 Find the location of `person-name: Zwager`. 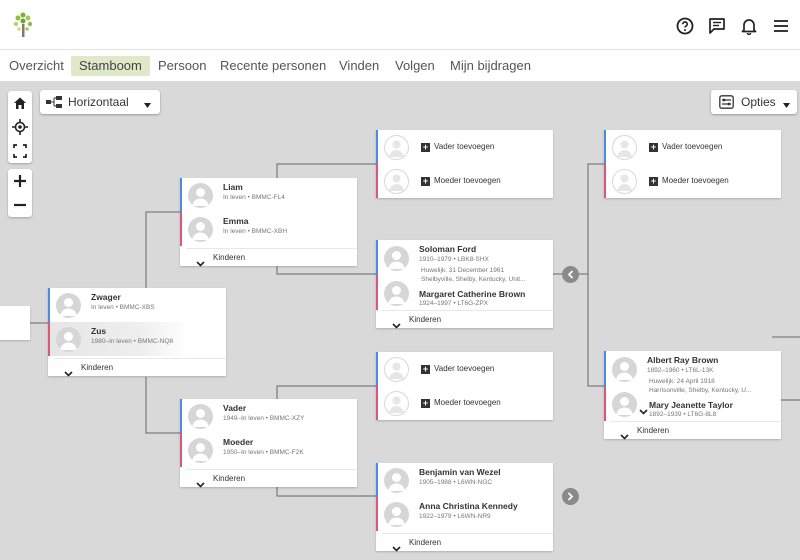

person-name: Zwager is located at coordinates (106, 297).